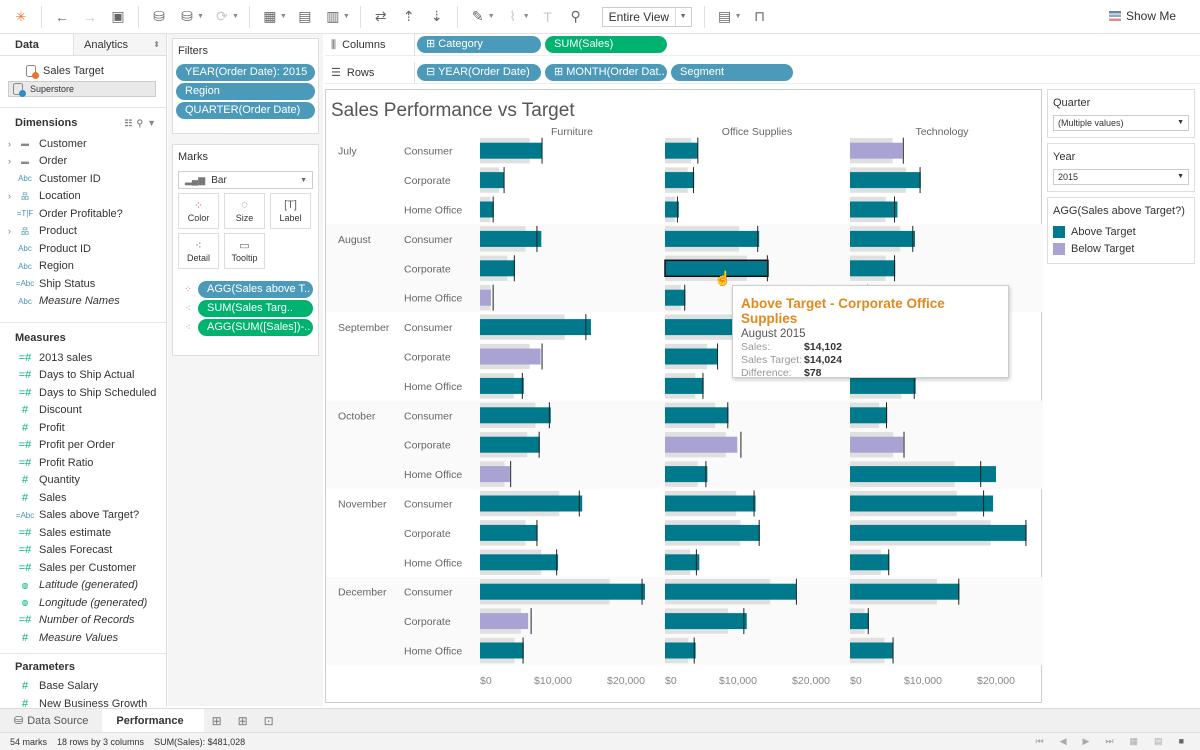 The width and height of the screenshot is (1200, 750). What do you see at coordinates (1142, 16) in the screenshot?
I see `show-me-button: Show Me` at bounding box center [1142, 16].